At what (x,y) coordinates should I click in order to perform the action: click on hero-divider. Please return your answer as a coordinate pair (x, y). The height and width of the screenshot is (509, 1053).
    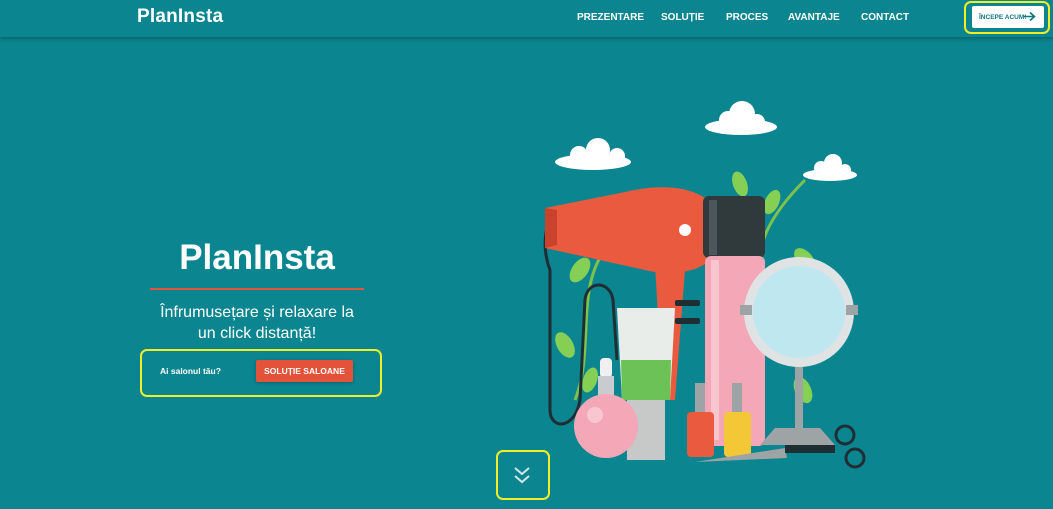
    Looking at the image, I should click on (257, 289).